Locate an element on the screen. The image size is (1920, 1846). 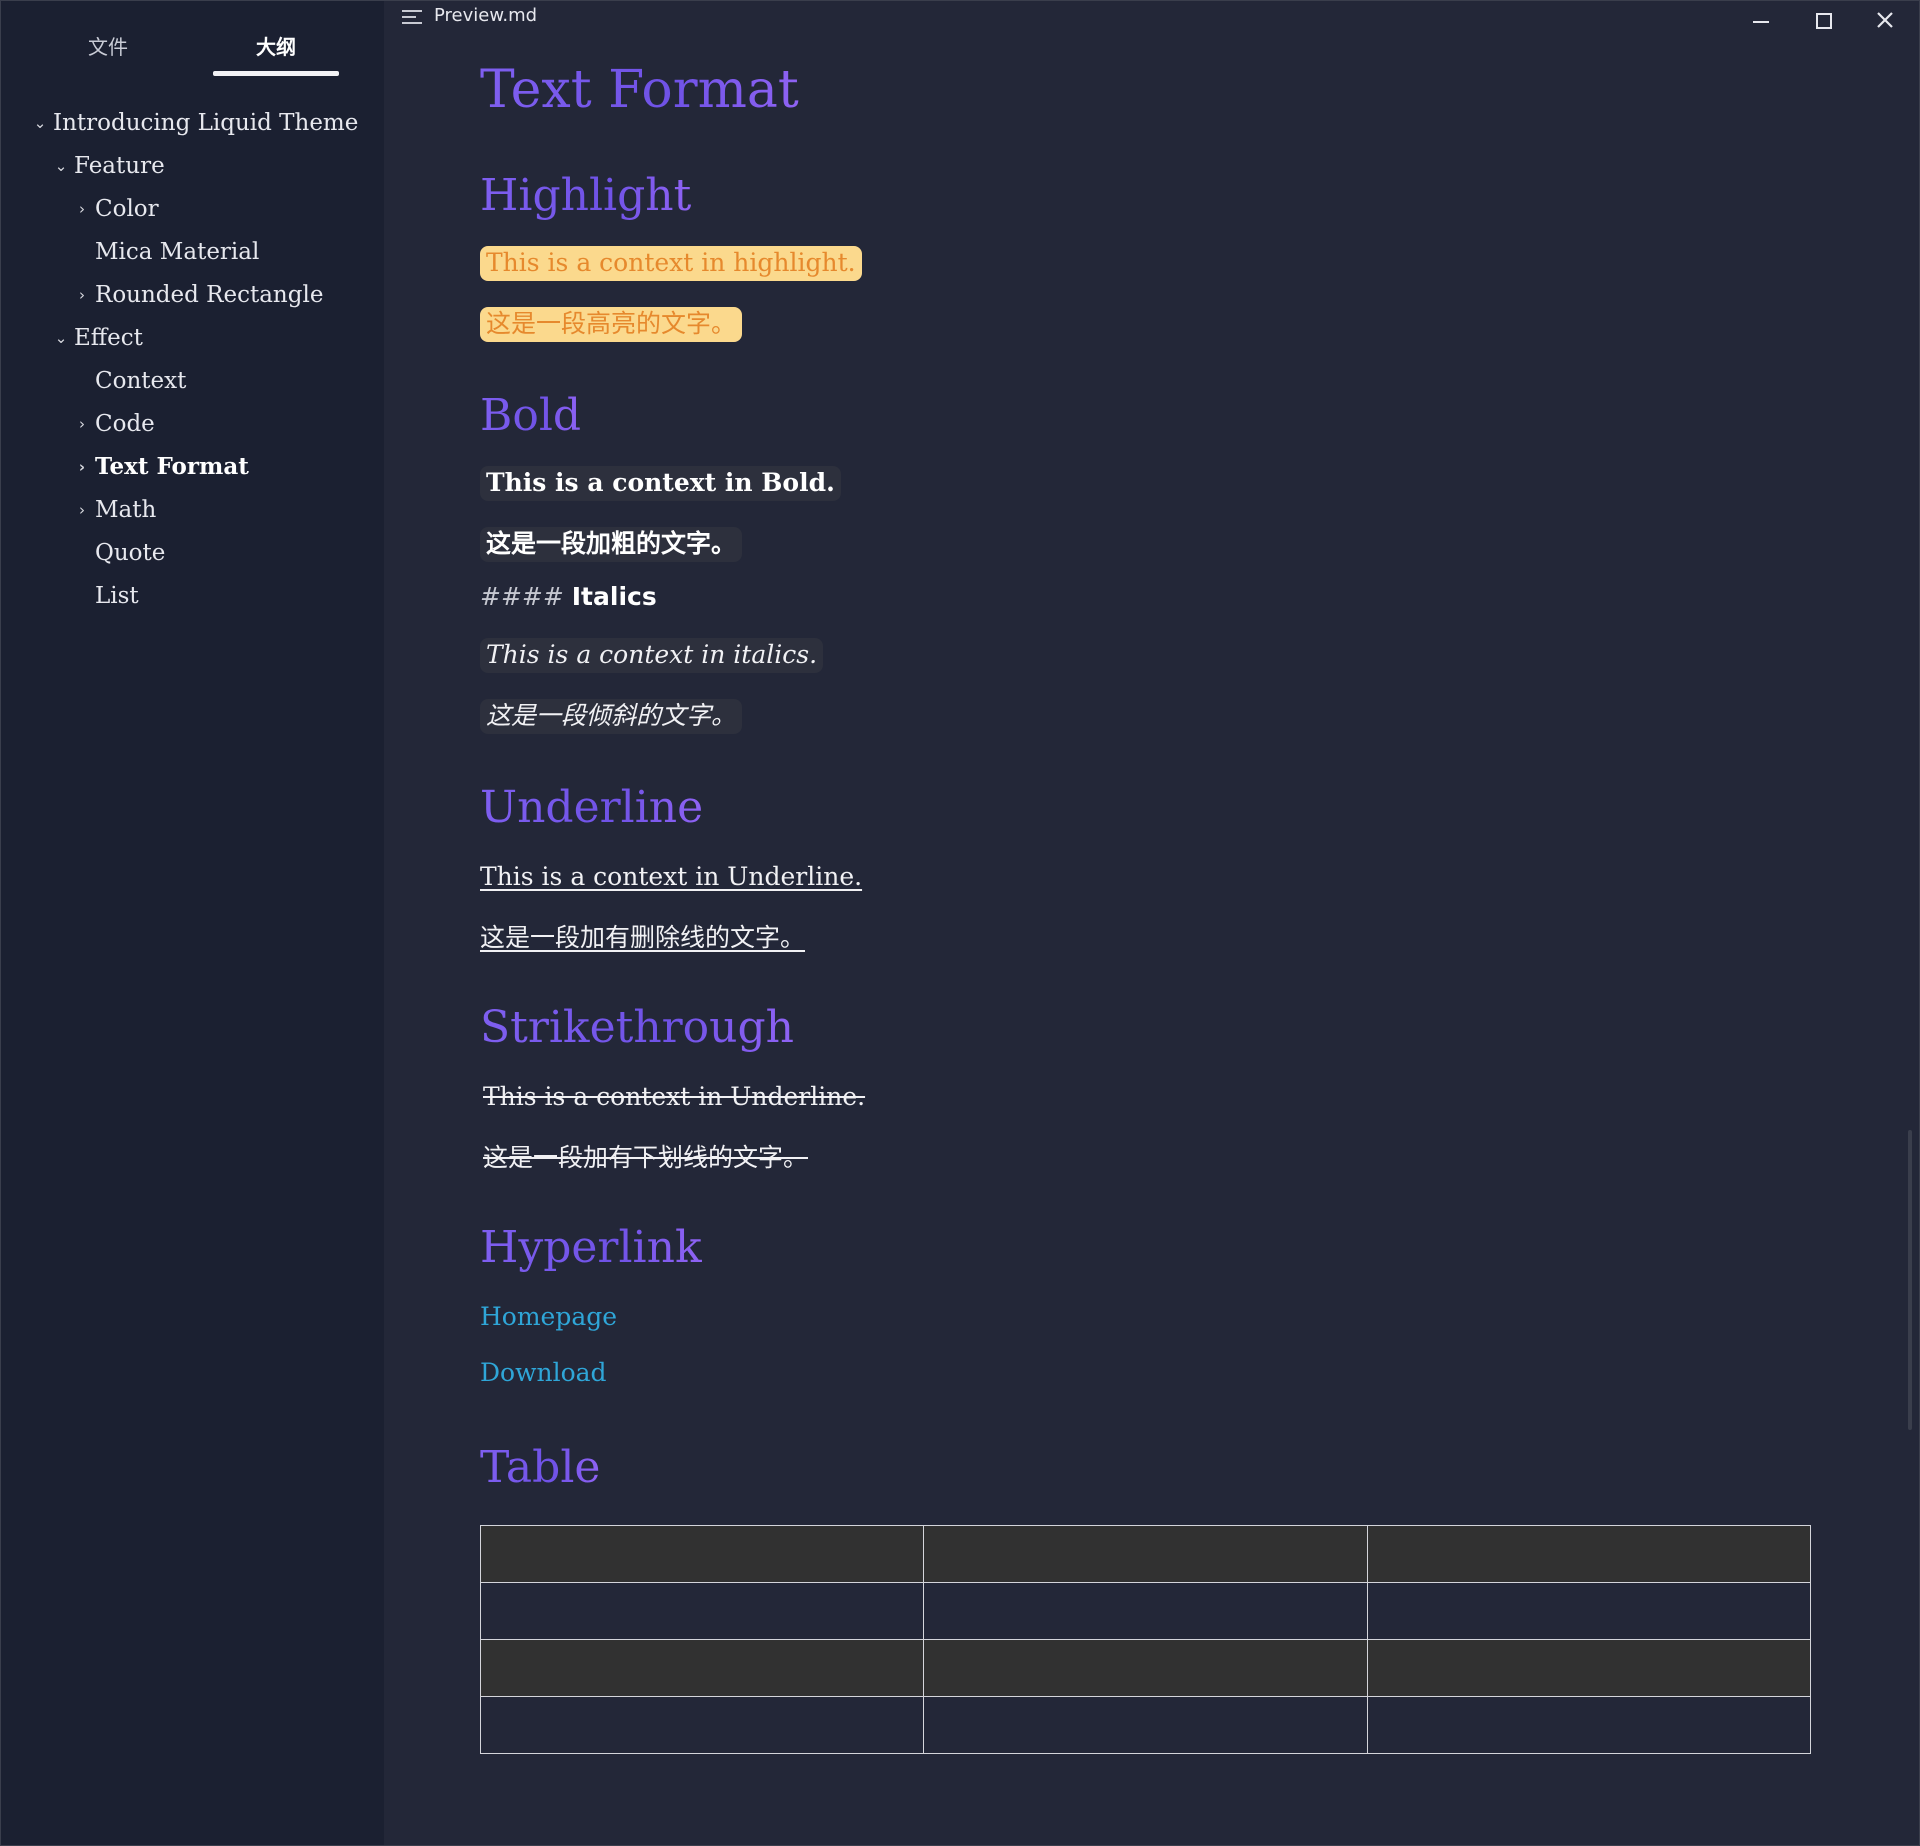
bold-text: This is a context in Bold. is located at coordinates (660, 483).